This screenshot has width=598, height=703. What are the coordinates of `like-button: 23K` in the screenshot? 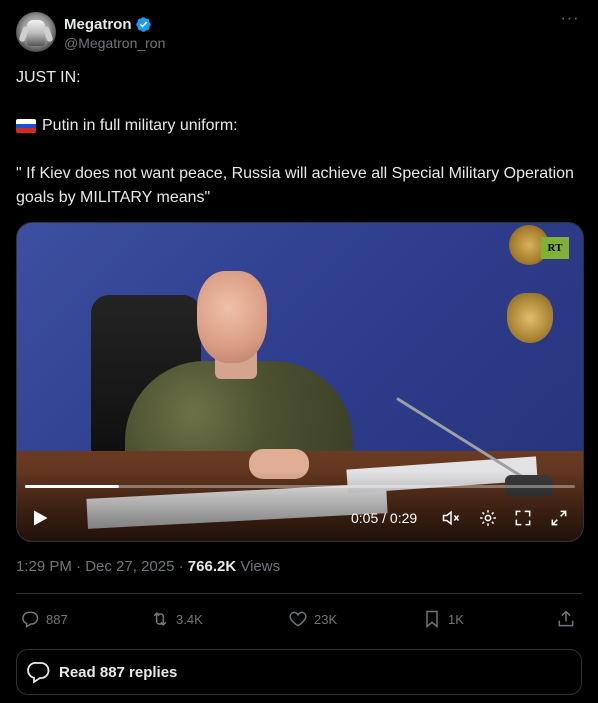 It's located at (312, 619).